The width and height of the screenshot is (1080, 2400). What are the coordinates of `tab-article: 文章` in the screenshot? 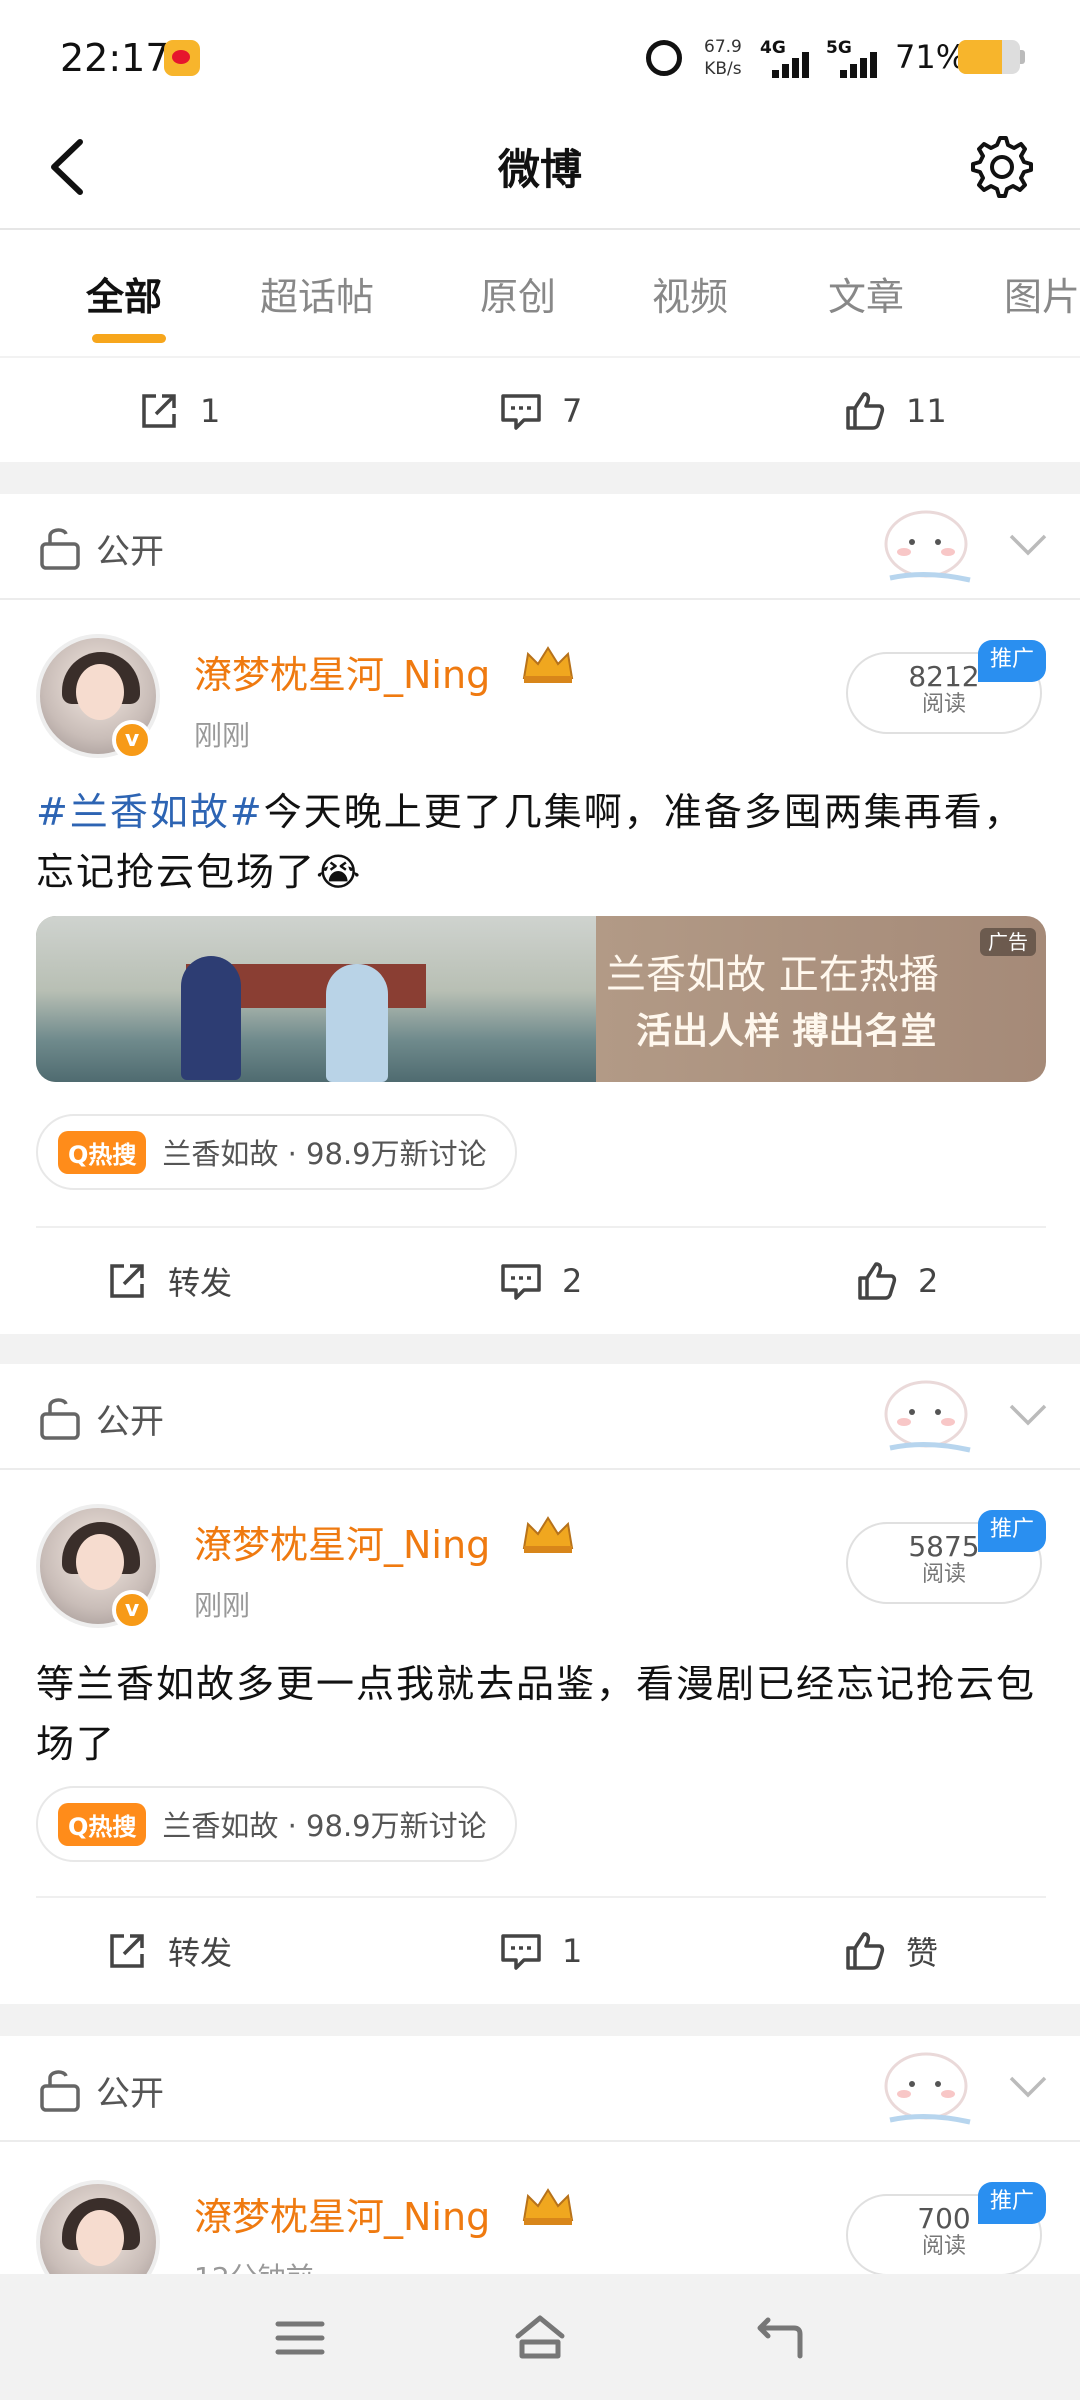 It's located at (866, 293).